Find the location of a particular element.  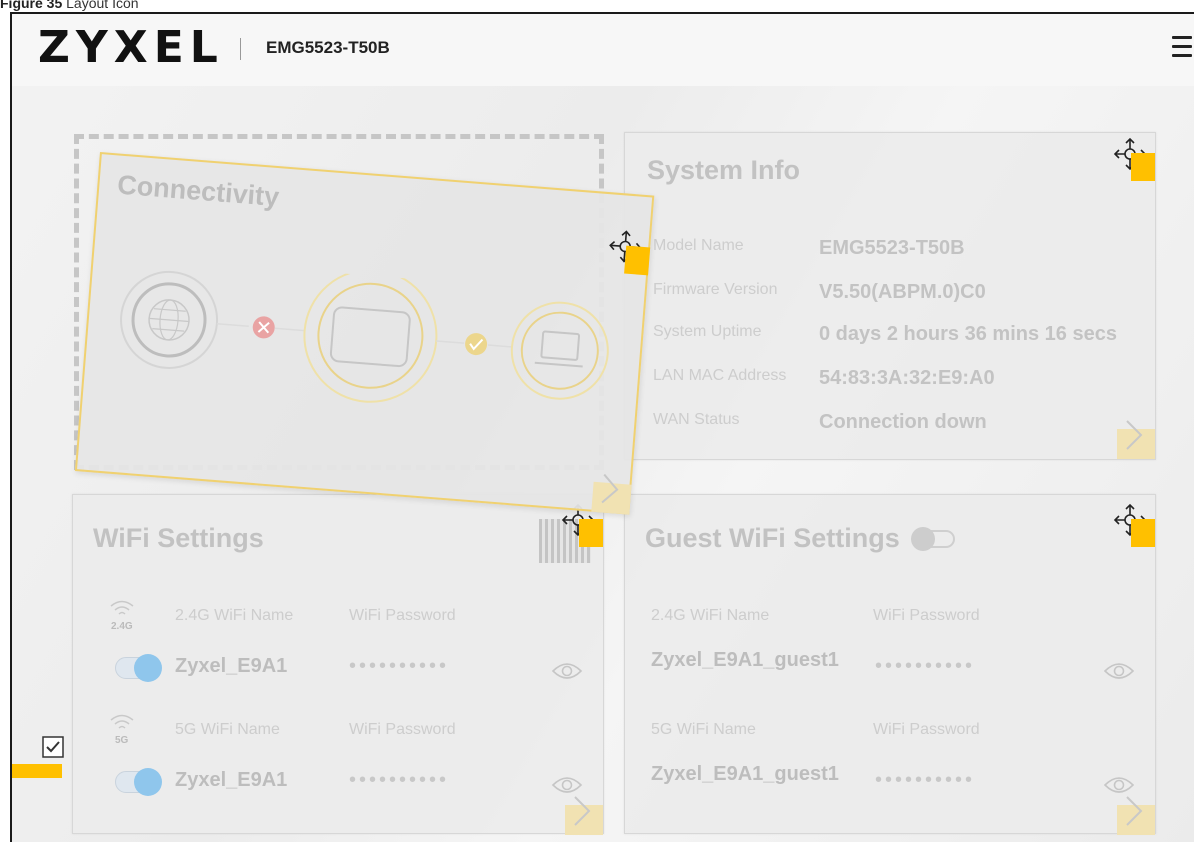

info-value: Connection down is located at coordinates (903, 422).